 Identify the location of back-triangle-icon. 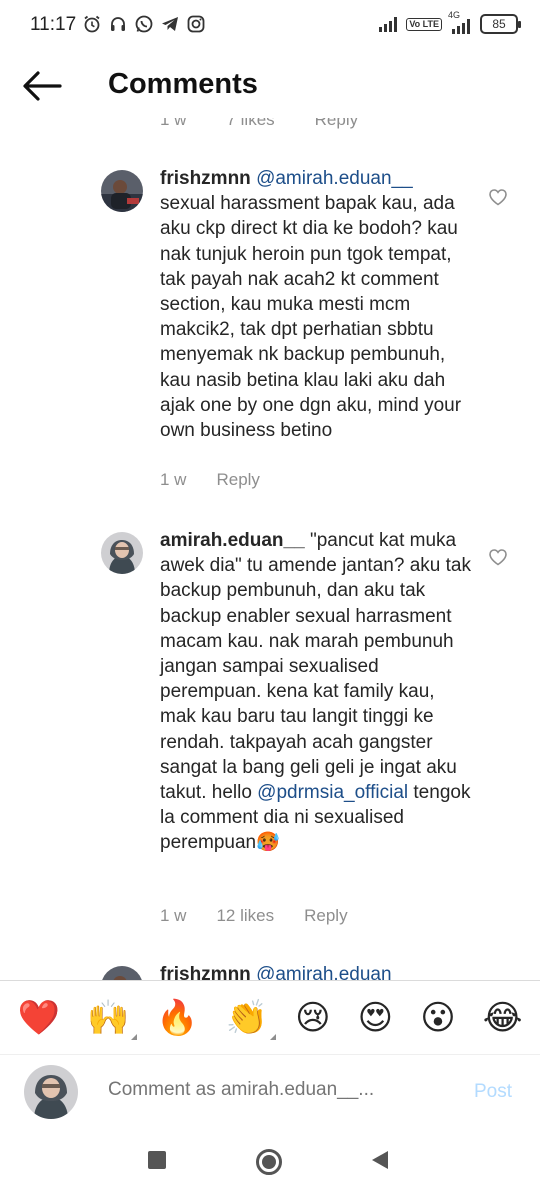
(380, 1160).